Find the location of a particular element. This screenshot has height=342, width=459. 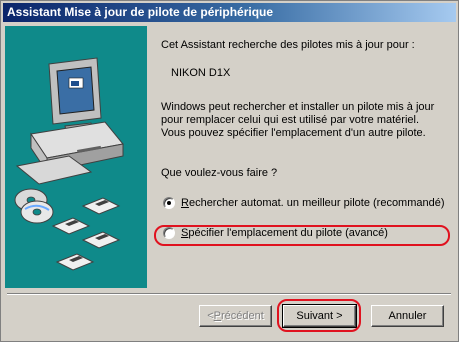

highlight-next-button is located at coordinates (319, 315).